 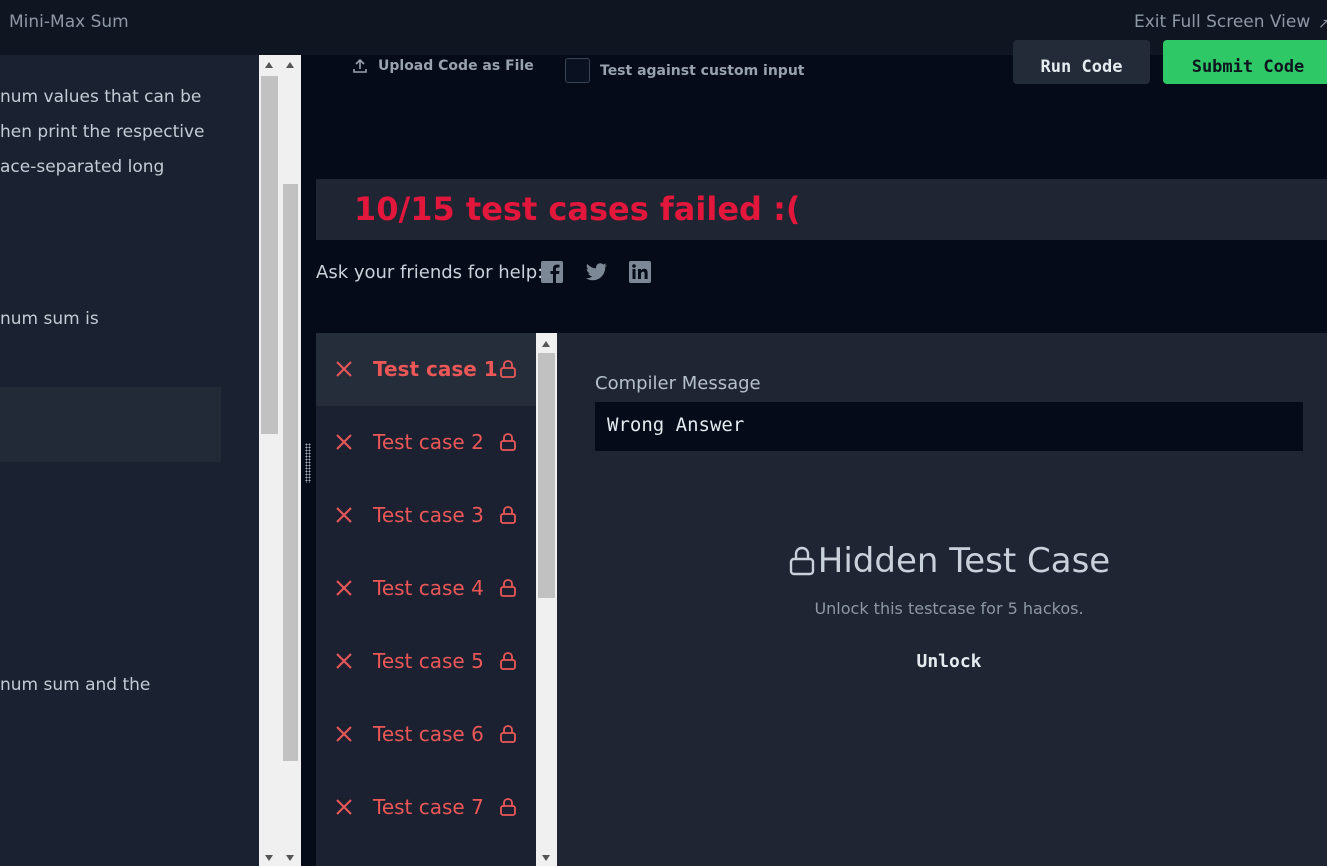 What do you see at coordinates (949, 608) in the screenshot?
I see `unlock-cost-text: Unlock this testcase for 5 hackos.` at bounding box center [949, 608].